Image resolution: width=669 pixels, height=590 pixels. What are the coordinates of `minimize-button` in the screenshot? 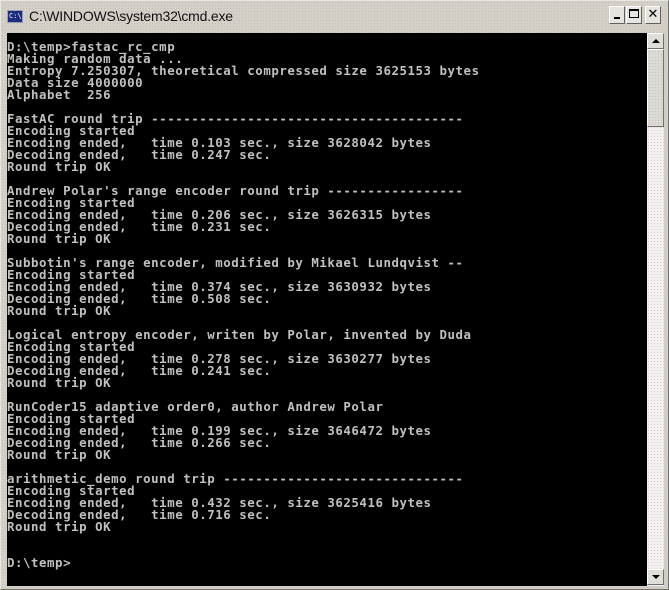 It's located at (617, 15).